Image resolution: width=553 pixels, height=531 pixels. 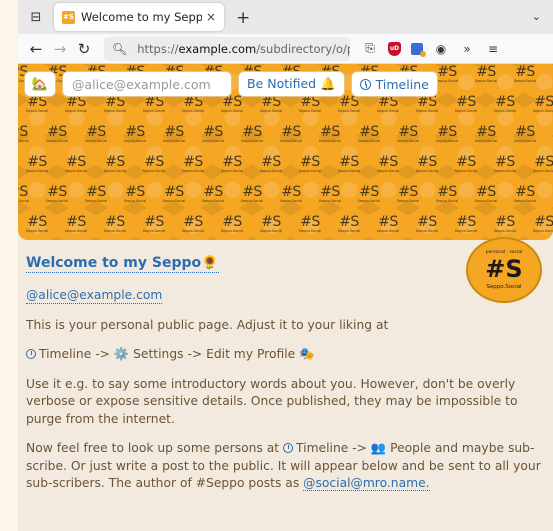 What do you see at coordinates (366, 483) in the screenshot?
I see `author-mention-link: @social@mro.name.` at bounding box center [366, 483].